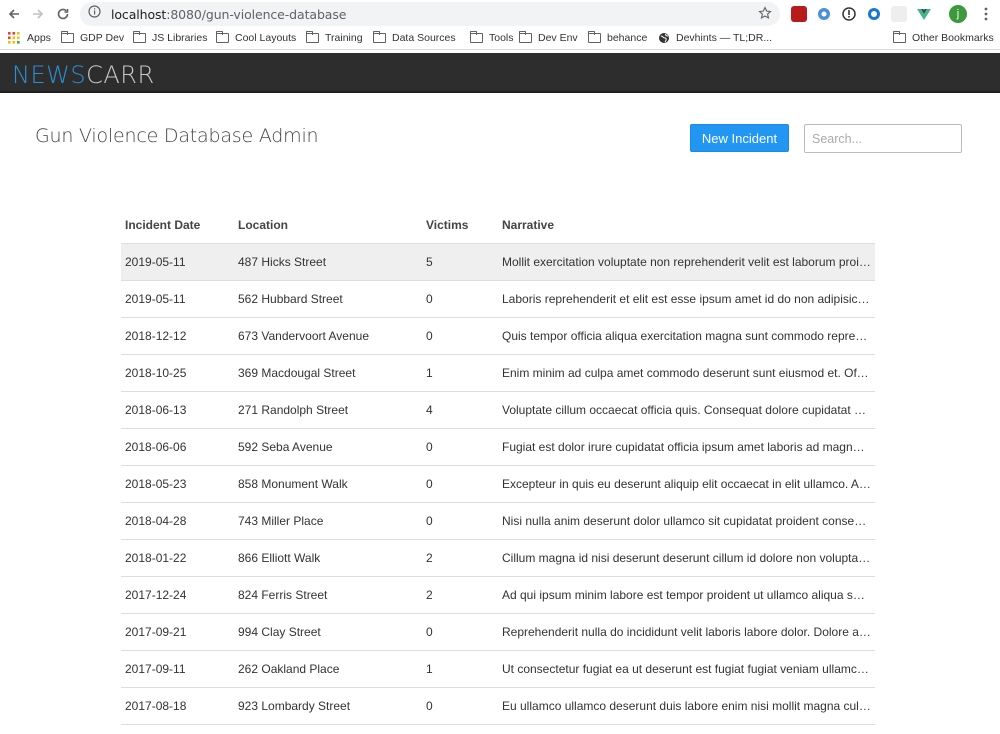 This screenshot has height=734, width=1000. I want to click on logo: NEWSCARR, so click(83, 75).